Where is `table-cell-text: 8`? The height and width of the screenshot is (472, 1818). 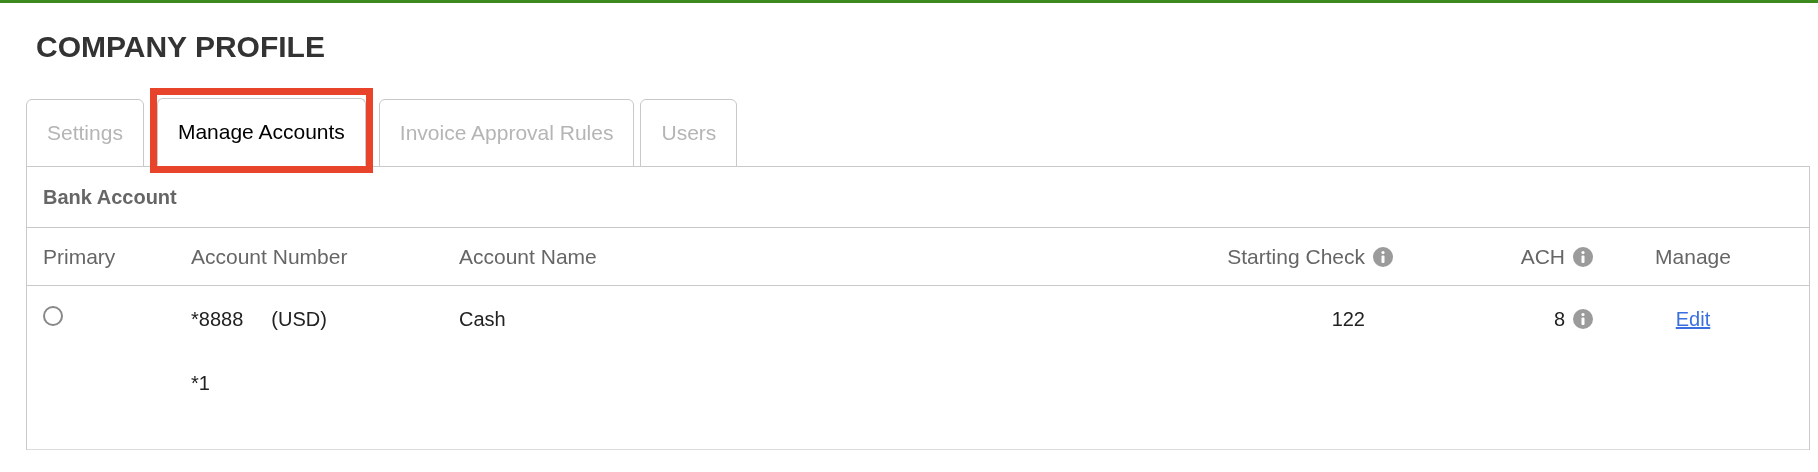
table-cell-text: 8 is located at coordinates (1559, 319).